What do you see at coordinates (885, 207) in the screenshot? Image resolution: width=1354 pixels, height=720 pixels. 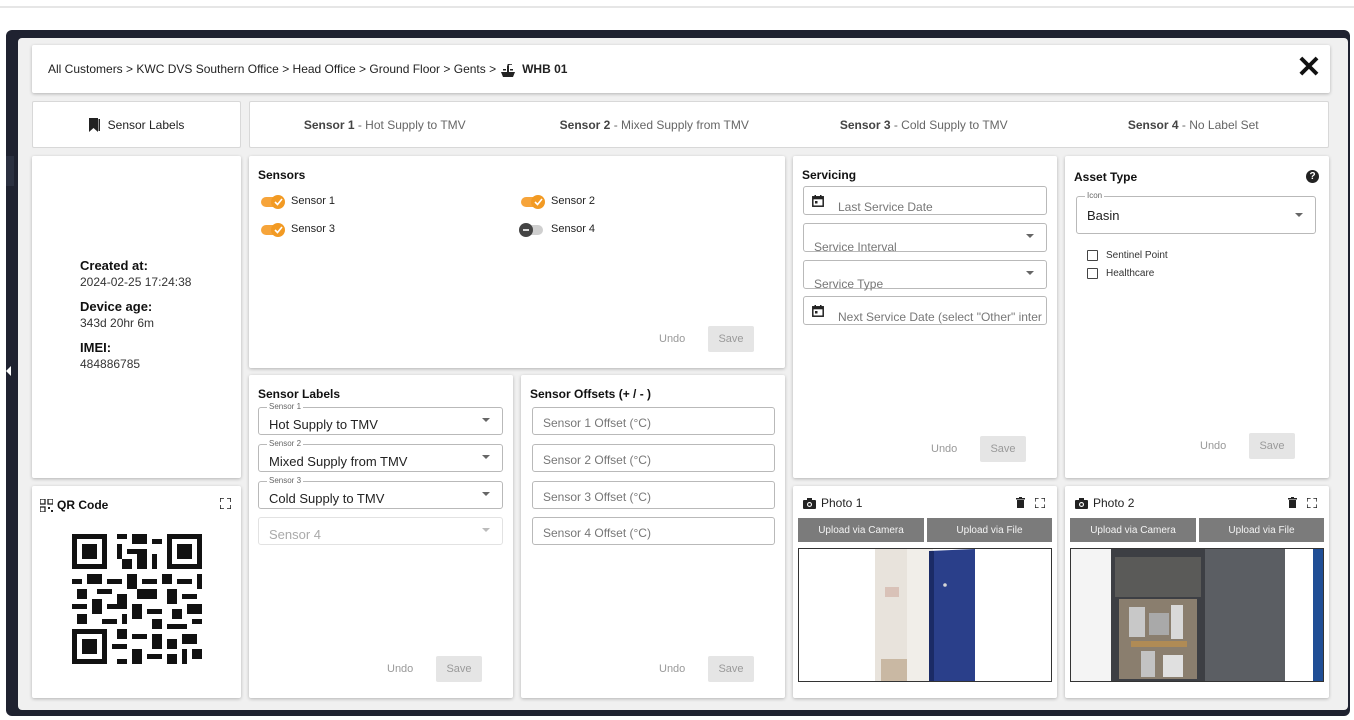 I see `field-placeholder: Last Service Date` at bounding box center [885, 207].